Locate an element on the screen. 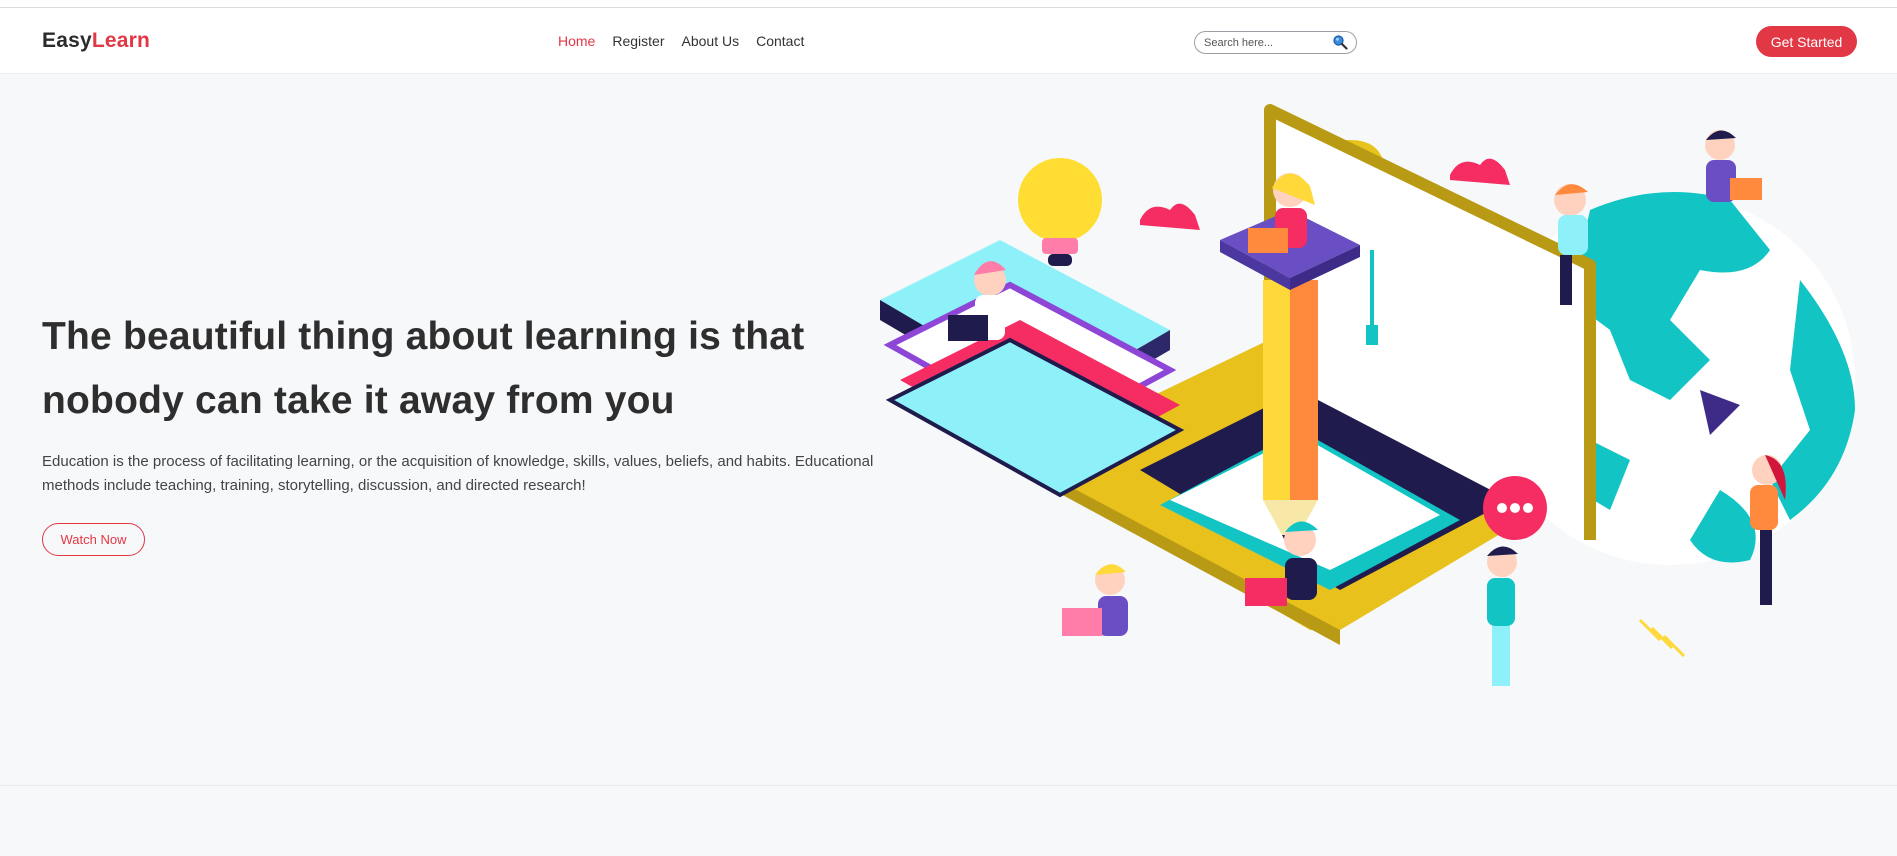 The image size is (1897, 856). person-on-pin is located at coordinates (1733, 166).